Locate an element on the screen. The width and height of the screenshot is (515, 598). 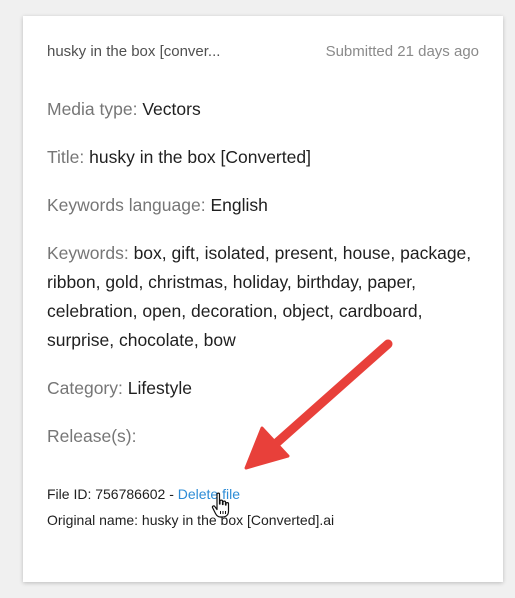
title-label: Title: is located at coordinates (66, 157).